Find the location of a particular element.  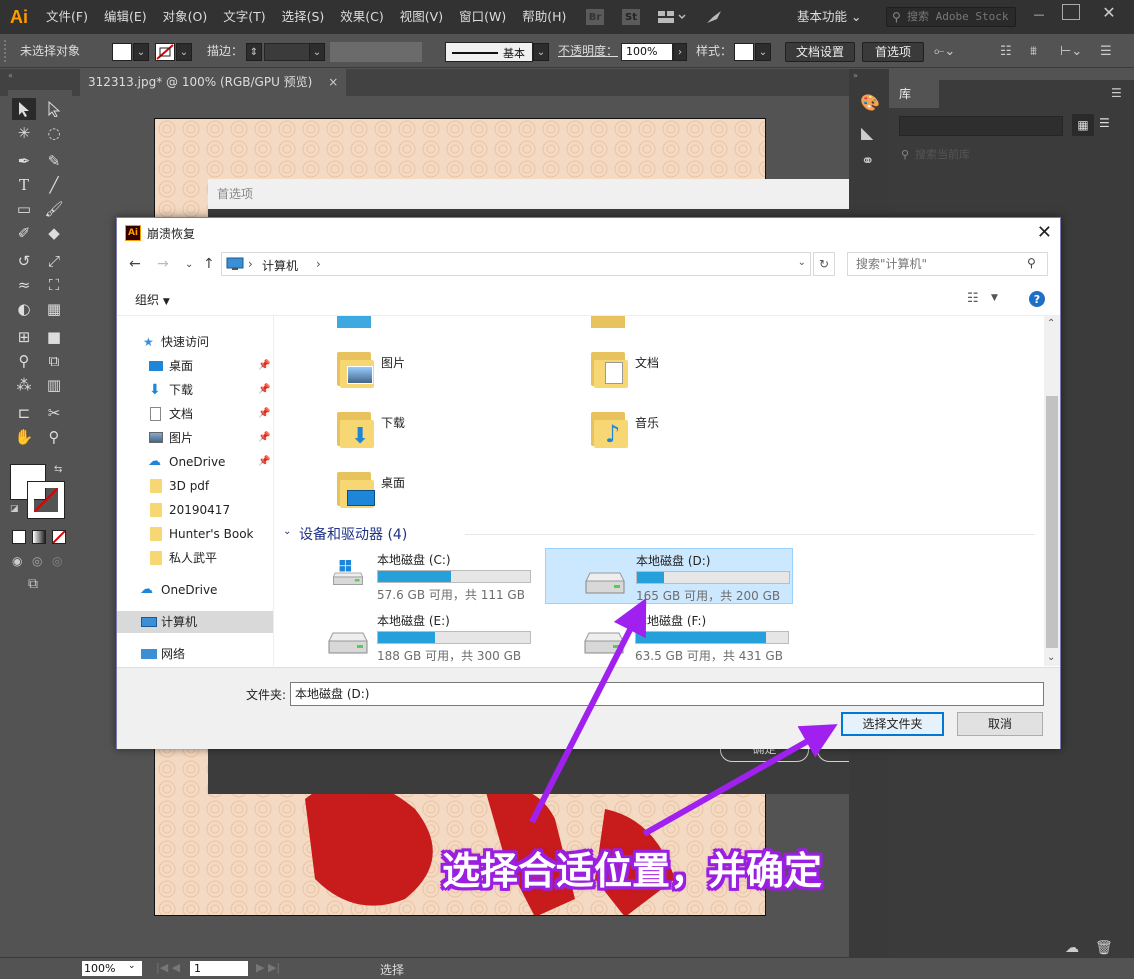

graph-tool-icon: ▥ is located at coordinates (54, 385).